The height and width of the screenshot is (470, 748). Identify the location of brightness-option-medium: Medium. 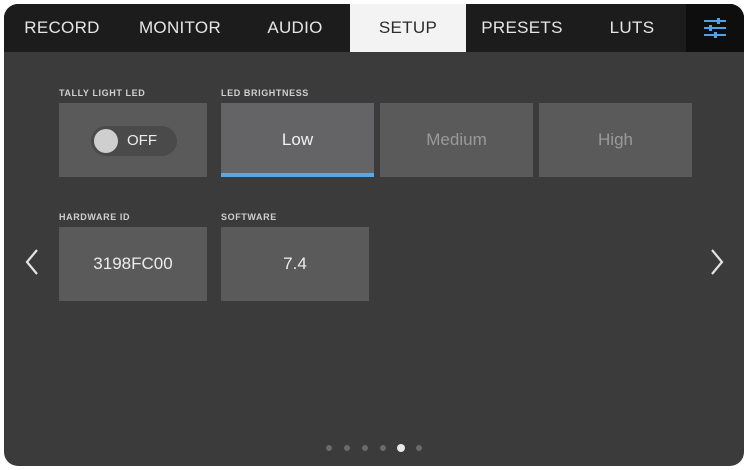
(456, 140).